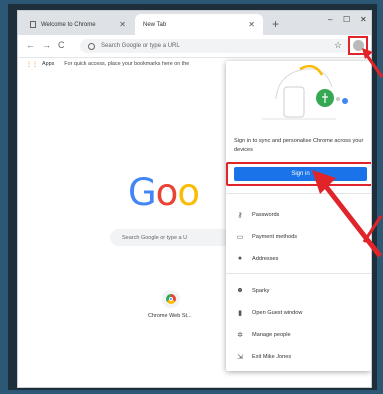 The image size is (383, 394). What do you see at coordinates (338, 45) in the screenshot?
I see `bookmark-star-icon: ☆` at bounding box center [338, 45].